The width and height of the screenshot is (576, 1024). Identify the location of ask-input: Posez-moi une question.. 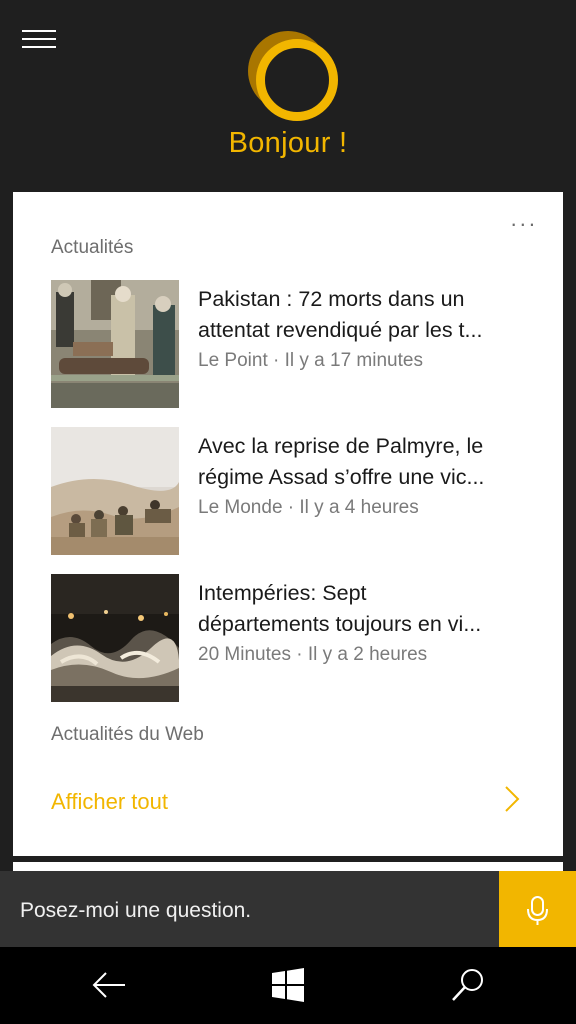
(249, 909).